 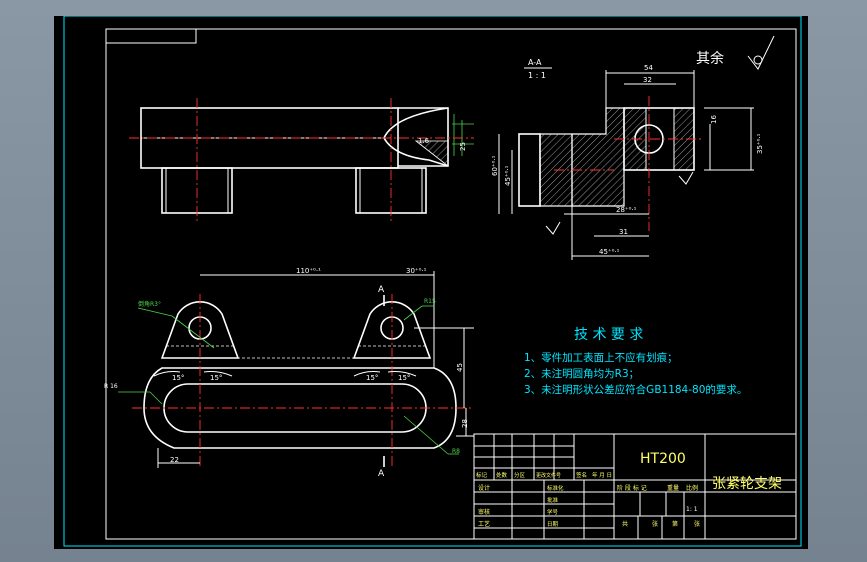 What do you see at coordinates (111, 386) in the screenshot?
I see `radius-r16: R 16` at bounding box center [111, 386].